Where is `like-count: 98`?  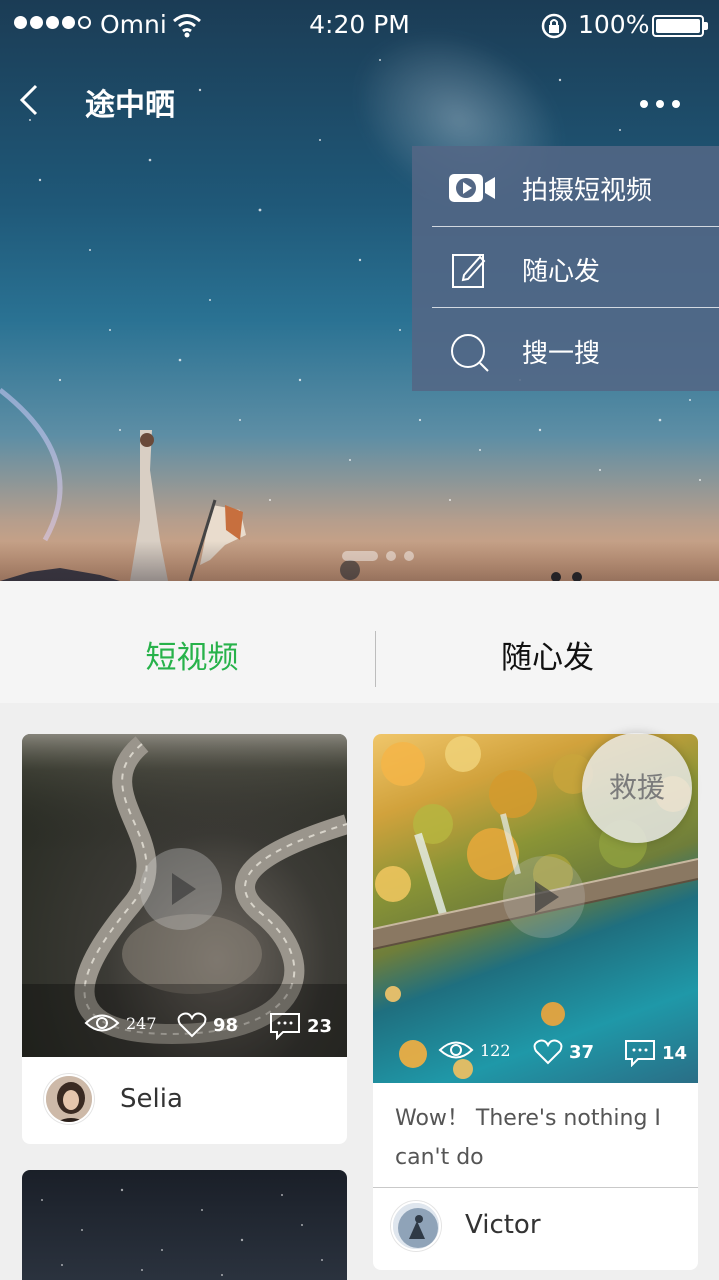
like-count: 98 is located at coordinates (226, 1025).